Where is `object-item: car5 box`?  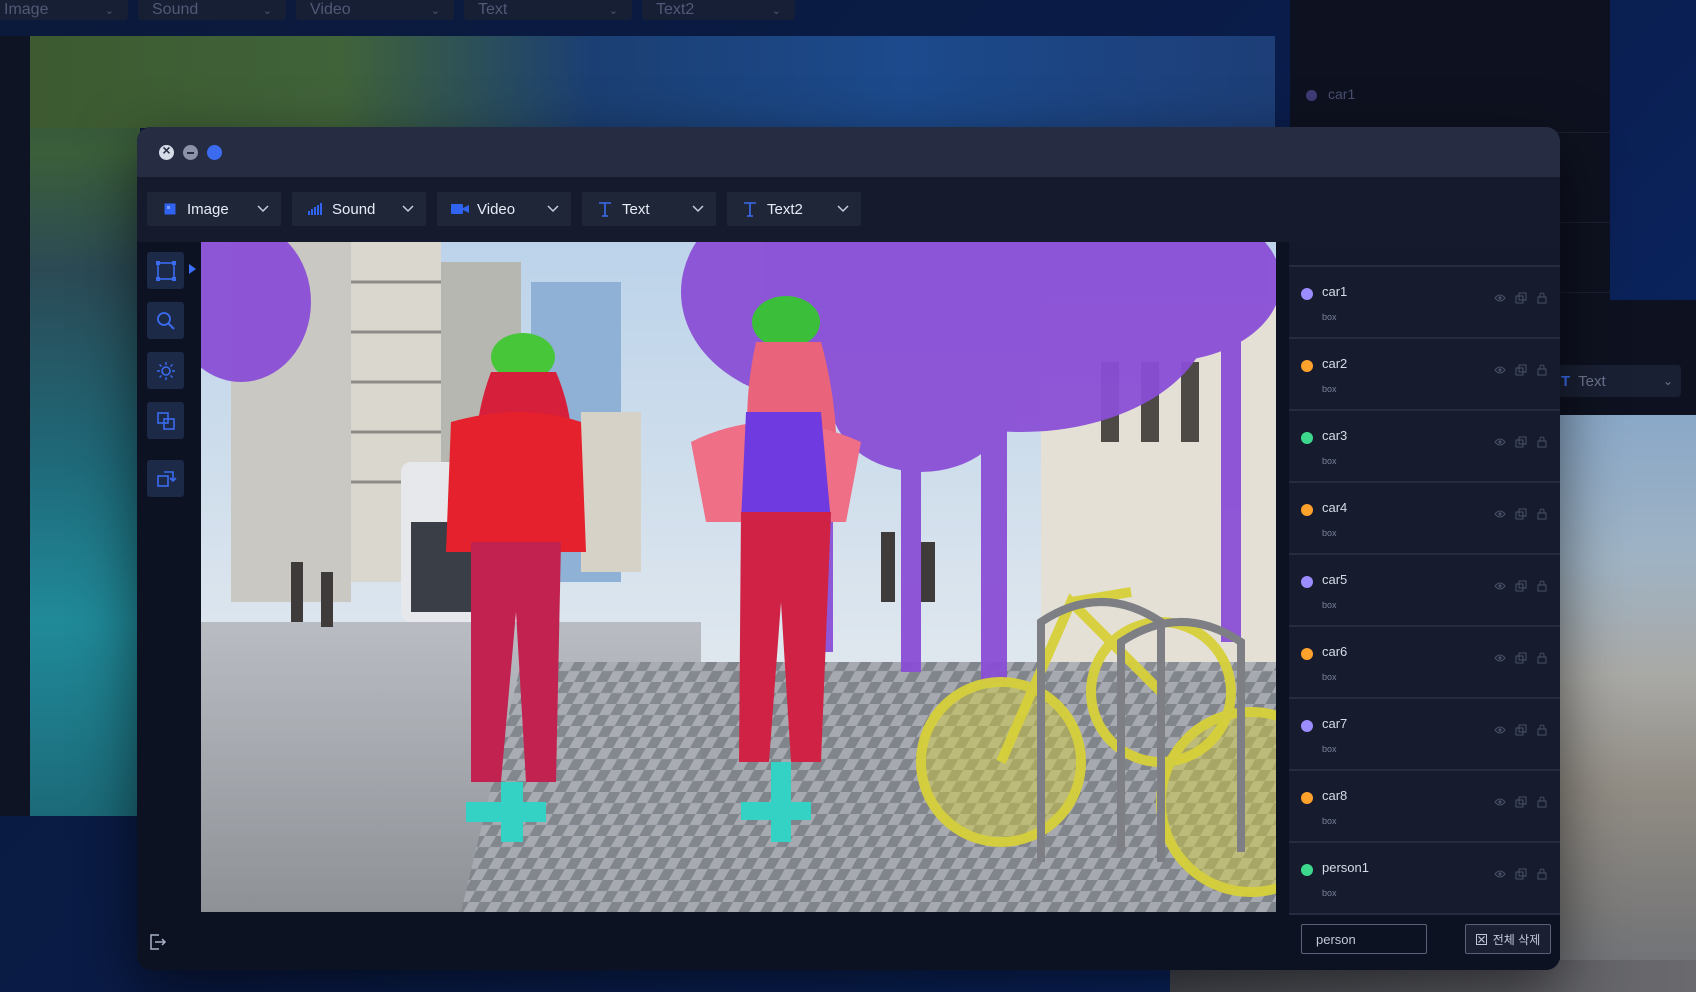 object-item: car5 box is located at coordinates (1424, 591).